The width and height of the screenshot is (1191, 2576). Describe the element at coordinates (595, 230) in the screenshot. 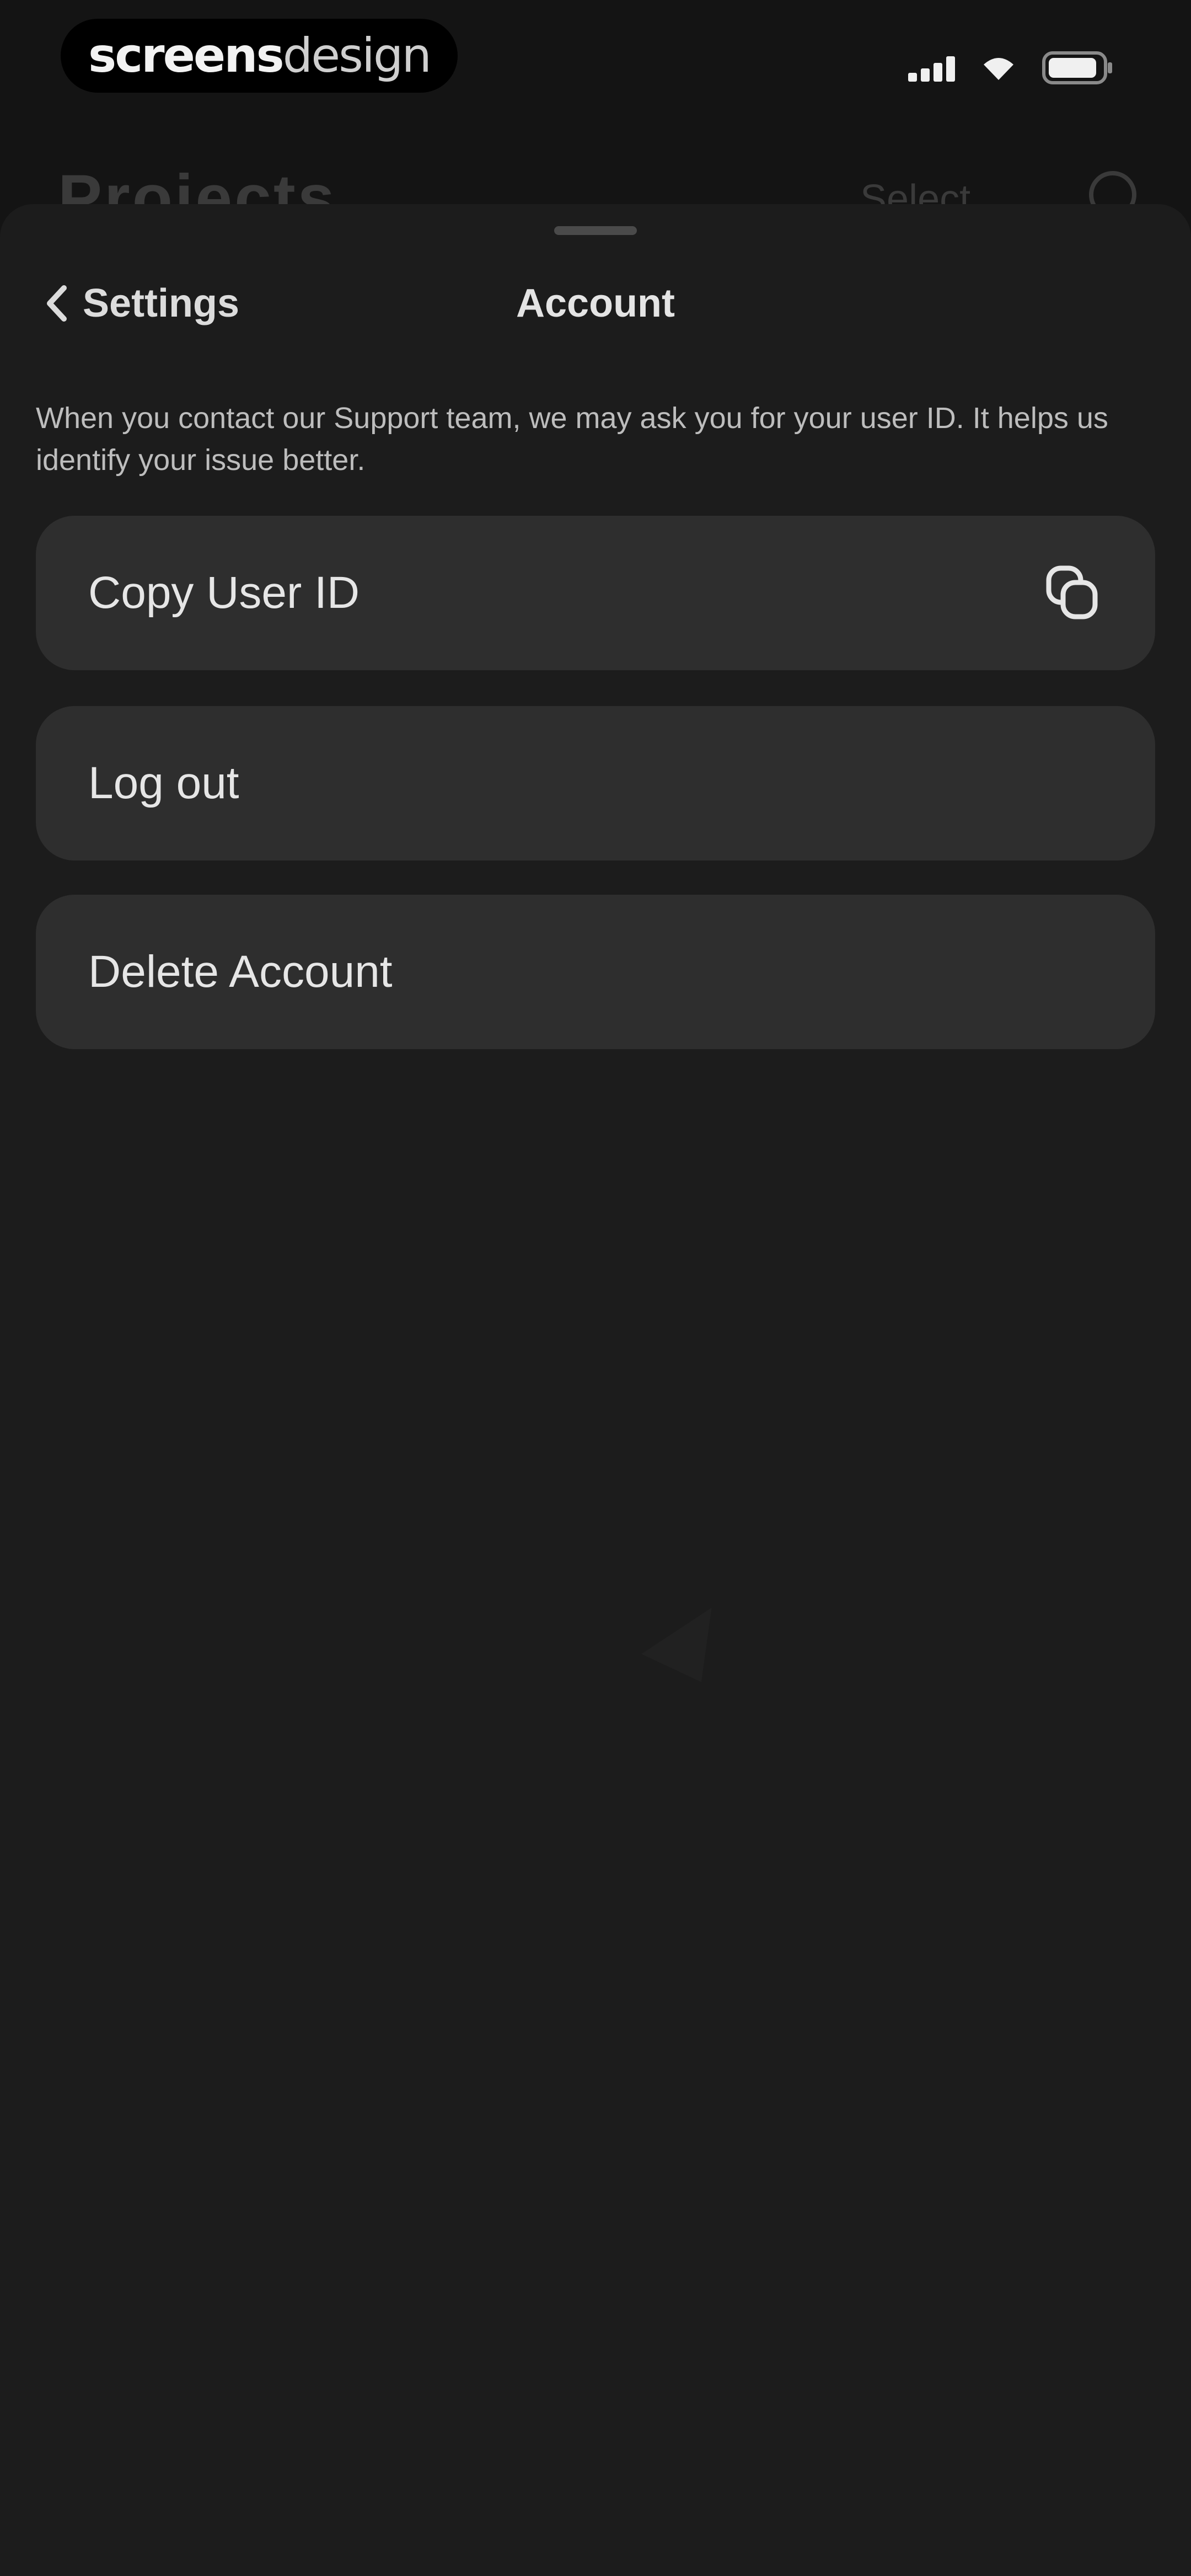

I see `sheet-grabber` at that location.